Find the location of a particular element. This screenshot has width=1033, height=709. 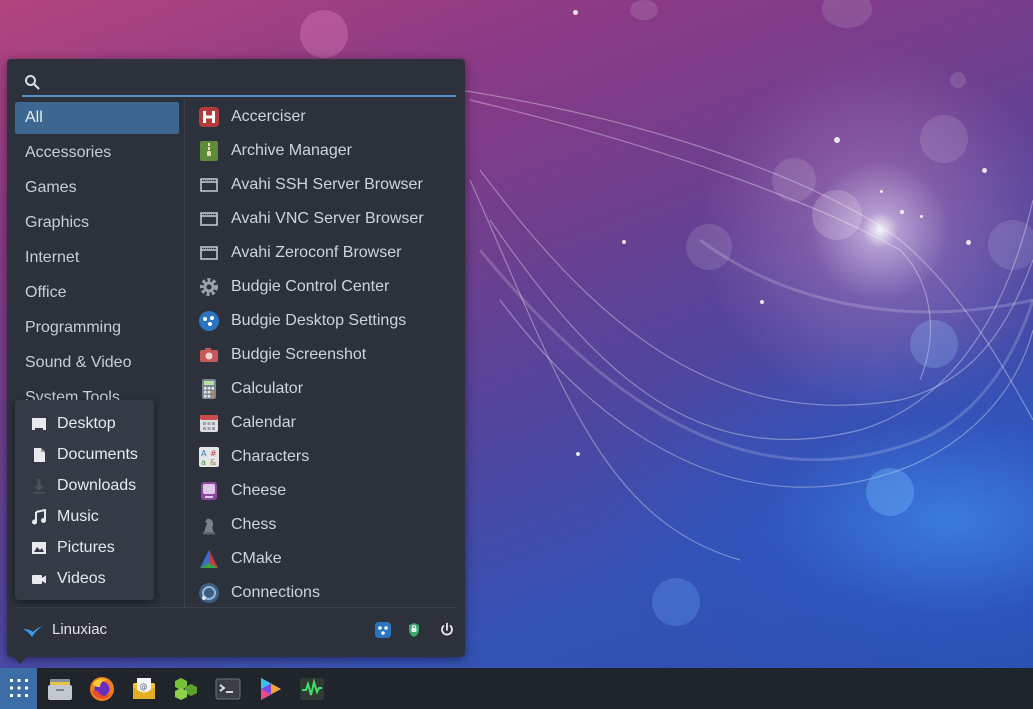

chess-icon is located at coordinates (209, 526).